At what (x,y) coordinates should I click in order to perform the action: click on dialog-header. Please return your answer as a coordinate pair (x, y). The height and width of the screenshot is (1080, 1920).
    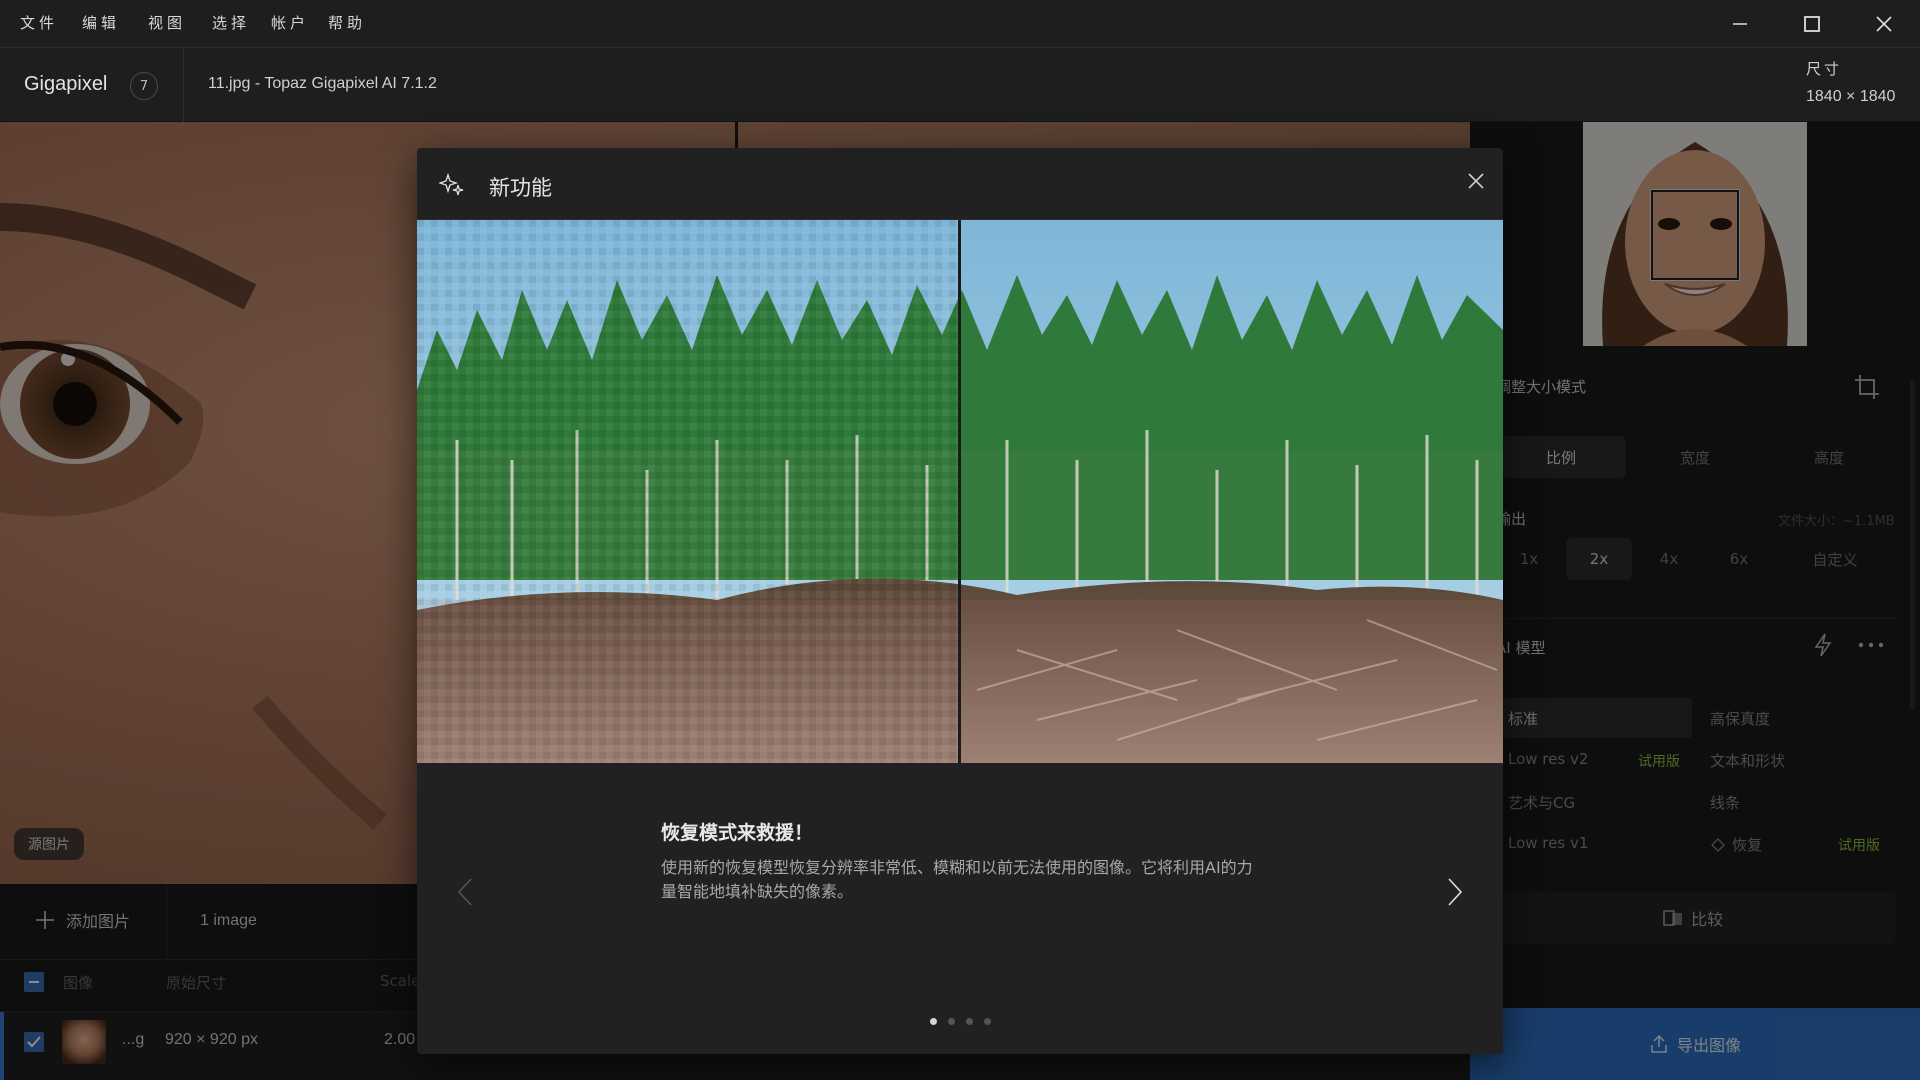
    Looking at the image, I should click on (960, 184).